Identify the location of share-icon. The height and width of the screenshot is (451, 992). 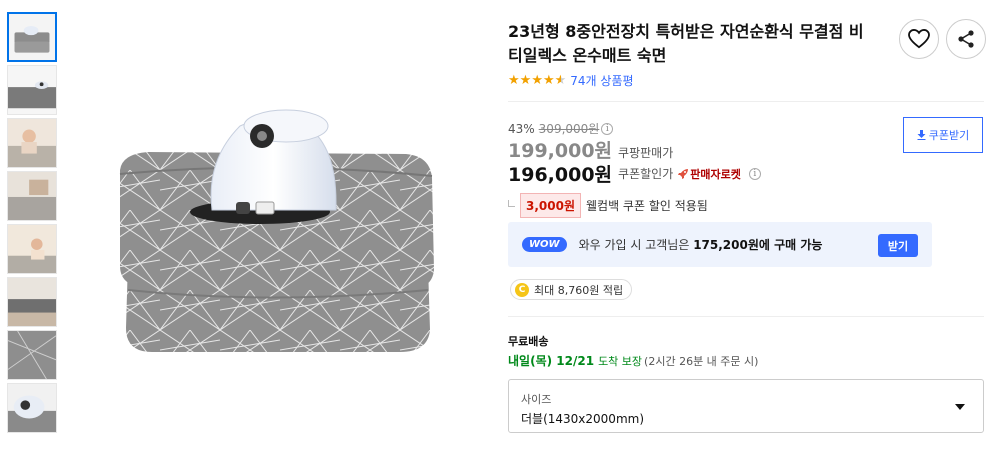
(966, 39).